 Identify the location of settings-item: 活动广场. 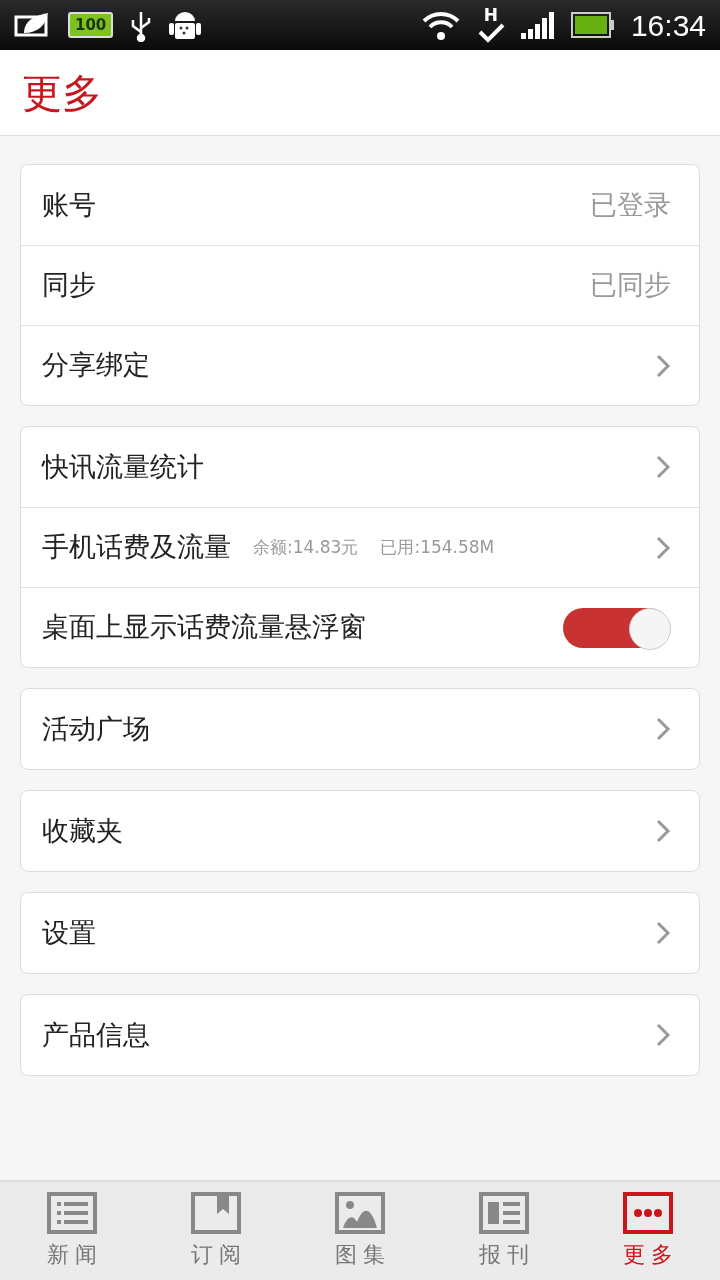
(360, 729).